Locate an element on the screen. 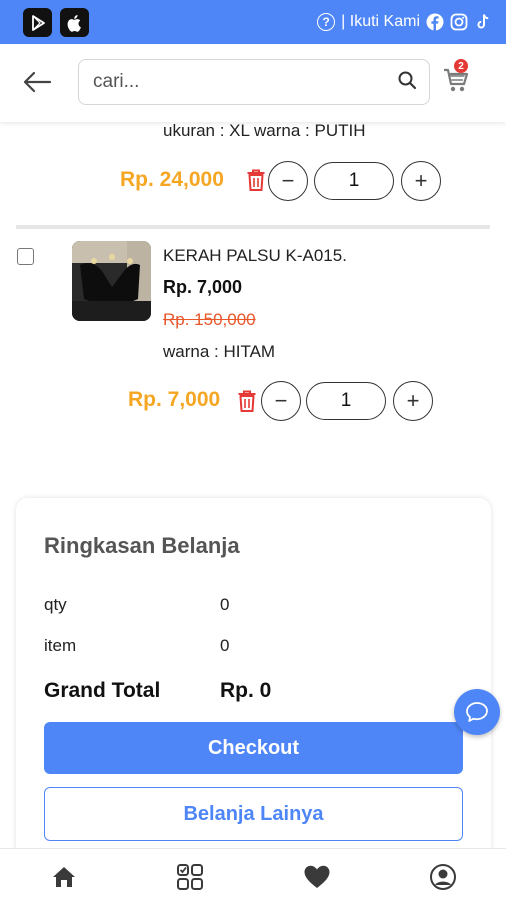 This screenshot has width=506, height=900. item-2-price: Rp. 7,000 is located at coordinates (203, 287).